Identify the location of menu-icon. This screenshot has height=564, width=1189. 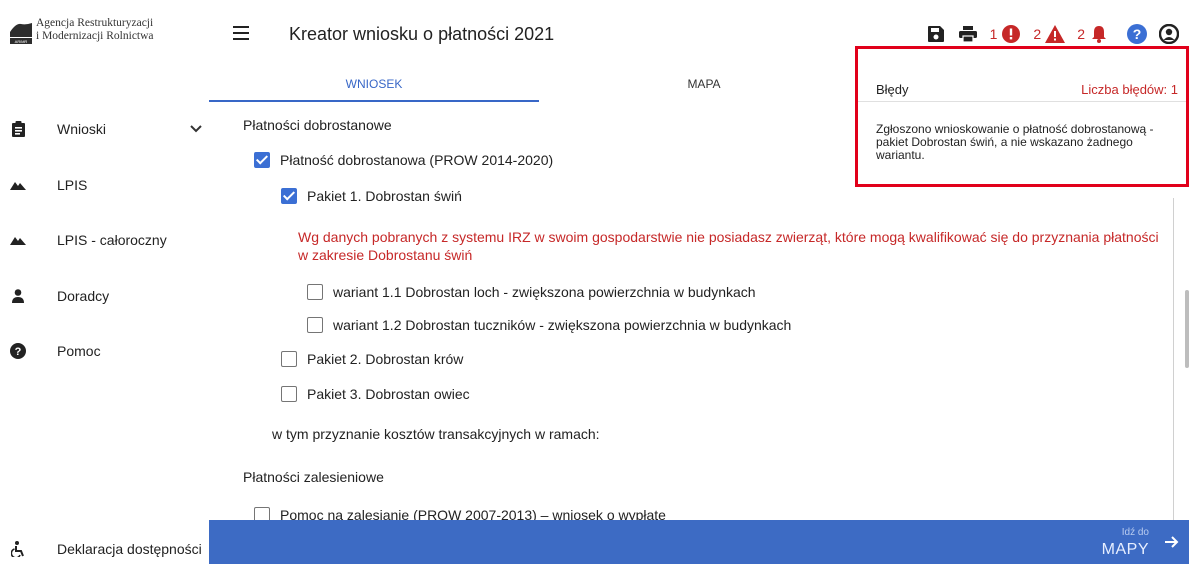
(241, 33).